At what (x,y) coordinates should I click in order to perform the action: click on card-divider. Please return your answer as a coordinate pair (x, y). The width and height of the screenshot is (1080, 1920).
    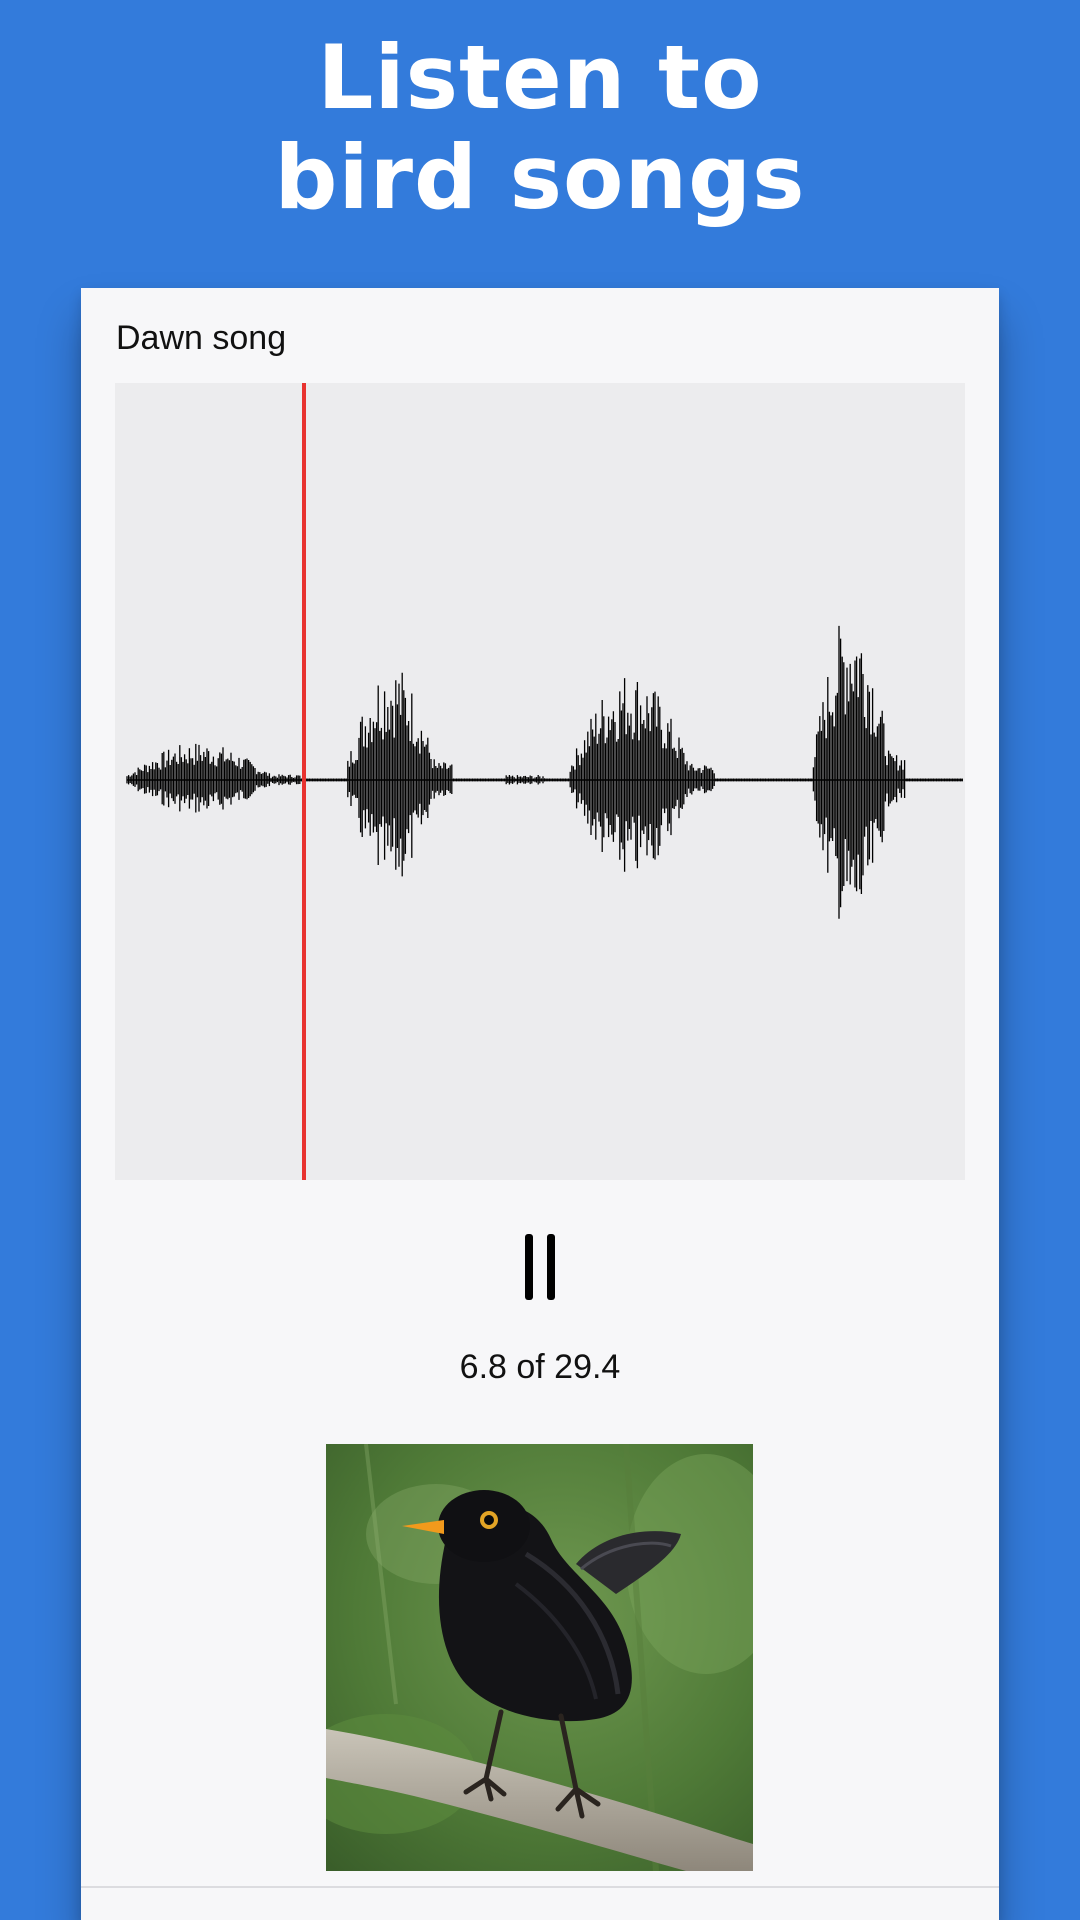
    Looking at the image, I should click on (540, 1887).